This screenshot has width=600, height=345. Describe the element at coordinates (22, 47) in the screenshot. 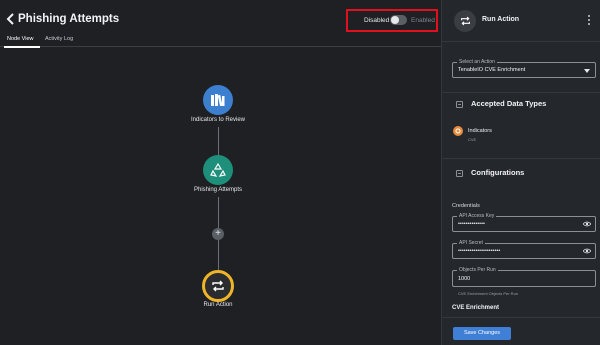

I see `active-tab-underline` at that location.